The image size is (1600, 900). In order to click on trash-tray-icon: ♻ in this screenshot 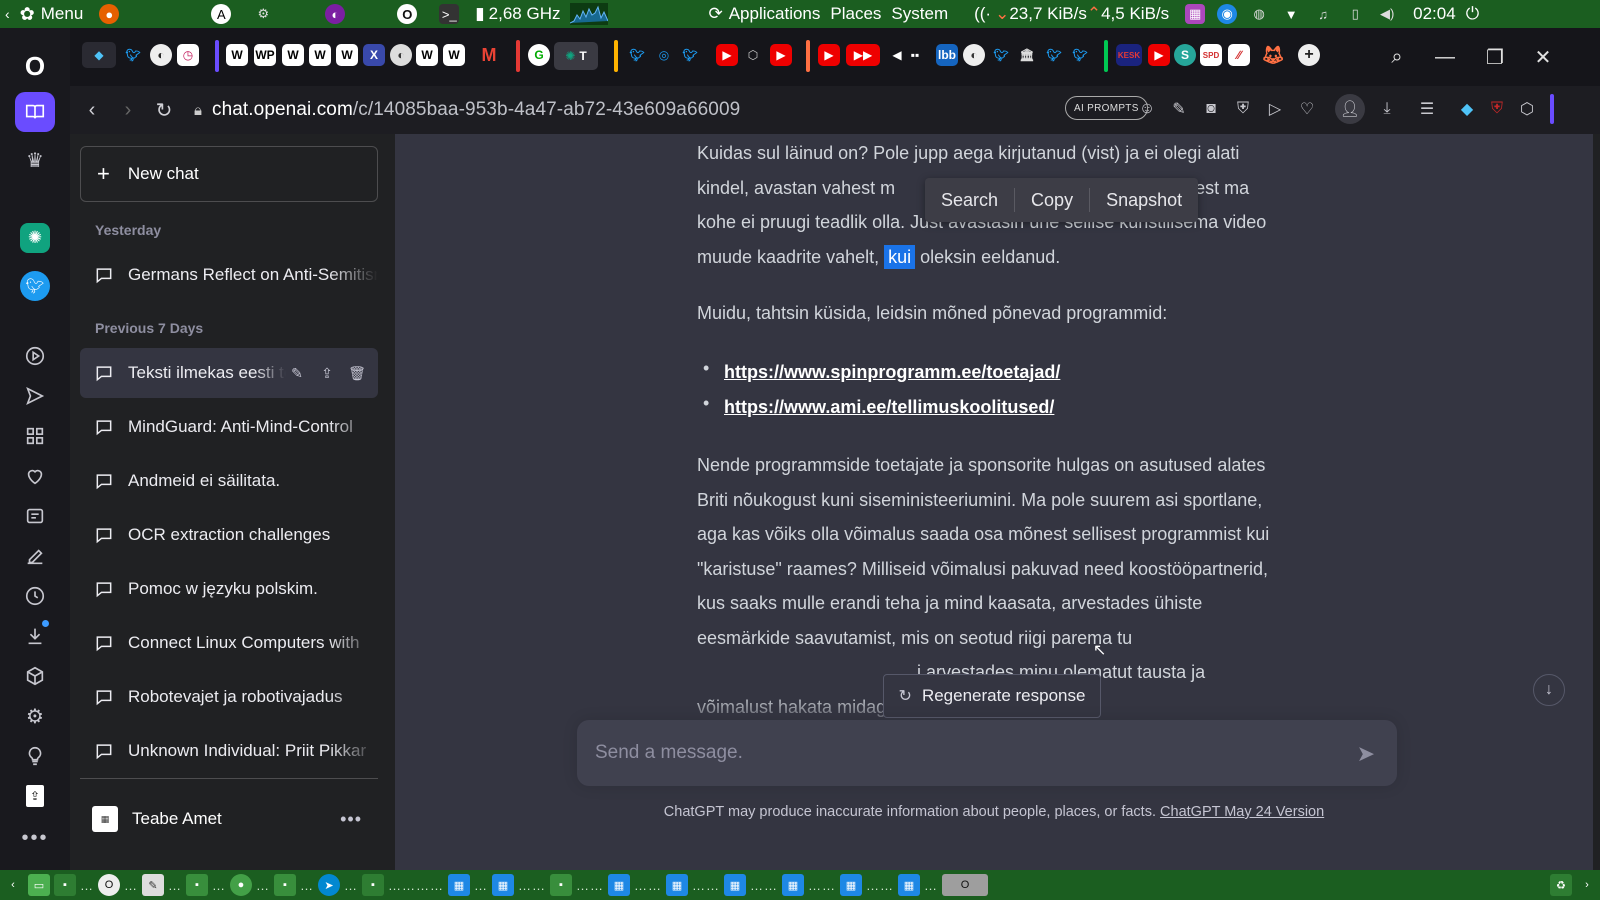, I will do `click(1561, 885)`.